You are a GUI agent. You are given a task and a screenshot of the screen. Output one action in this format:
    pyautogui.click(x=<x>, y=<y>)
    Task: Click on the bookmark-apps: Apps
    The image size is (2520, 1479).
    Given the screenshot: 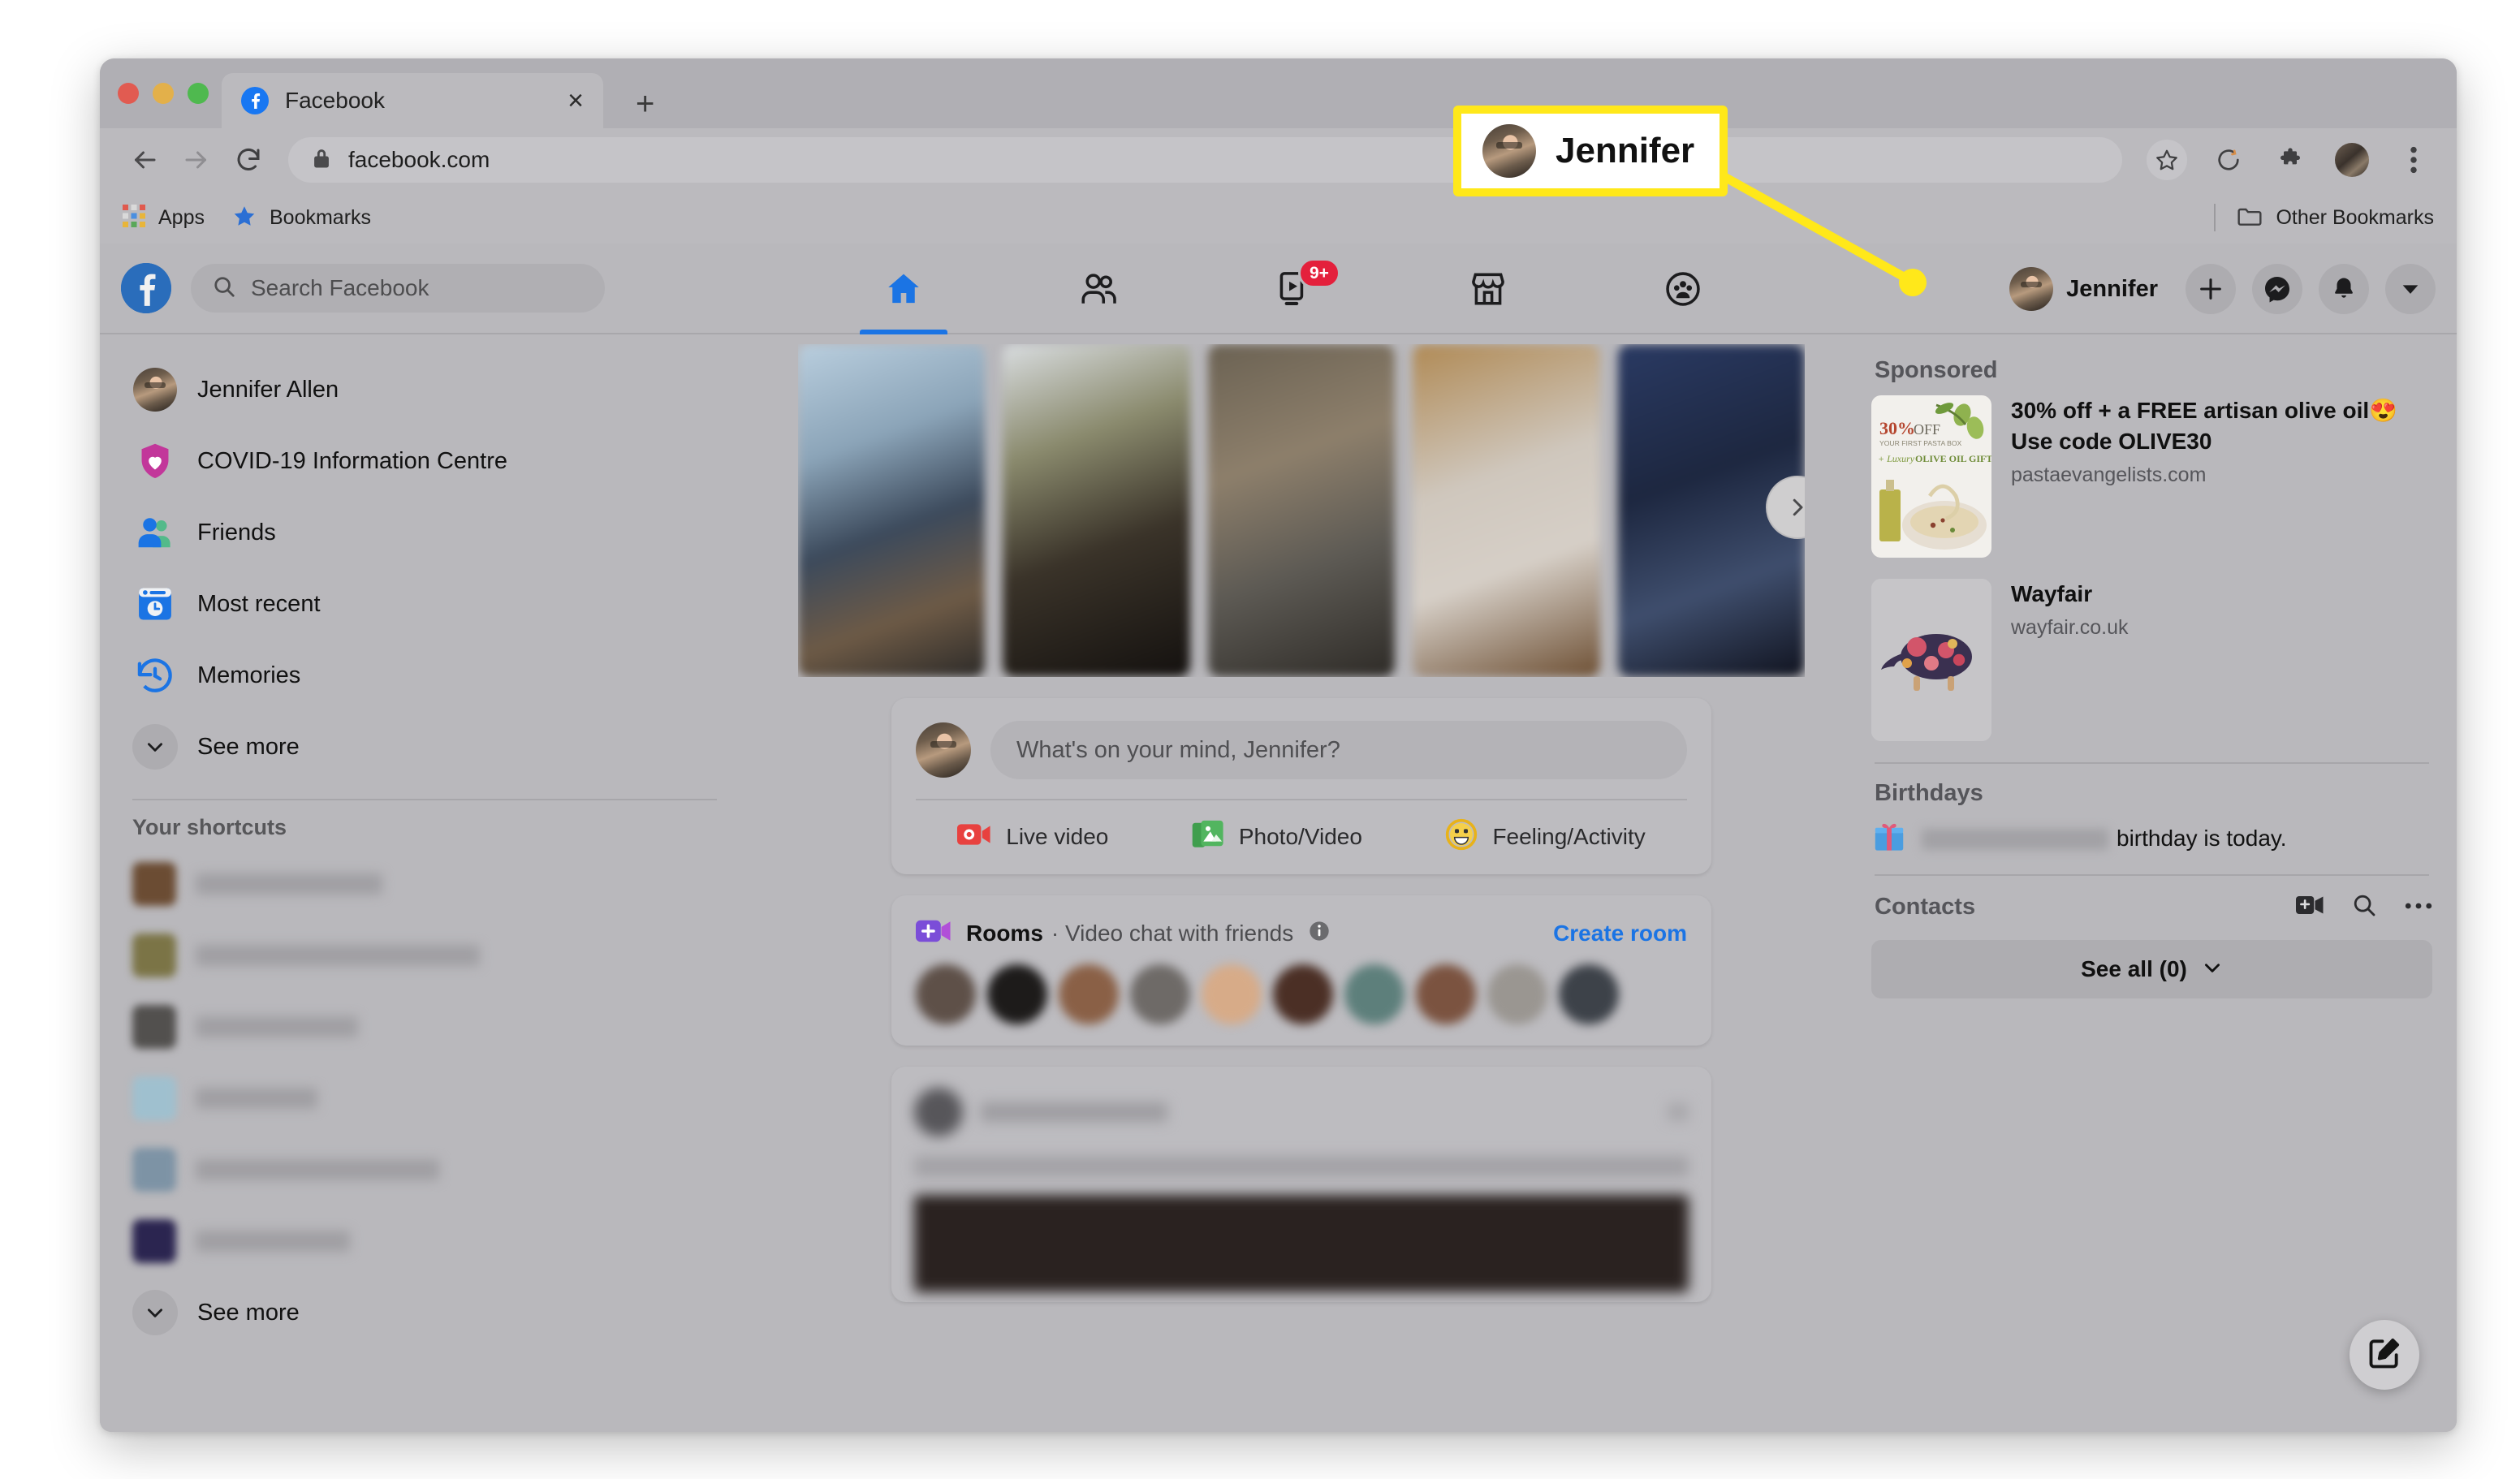 What is the action you would take?
    pyautogui.click(x=164, y=217)
    